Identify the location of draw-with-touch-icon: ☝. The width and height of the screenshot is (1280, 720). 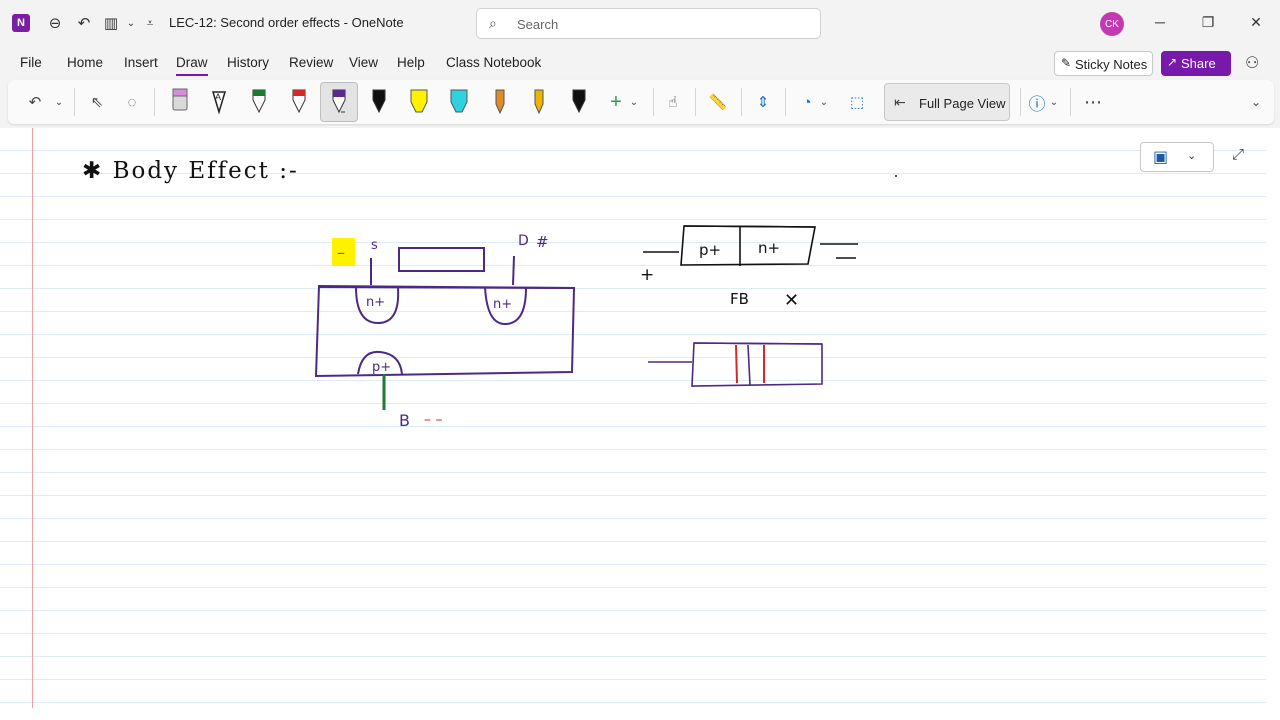
(673, 102).